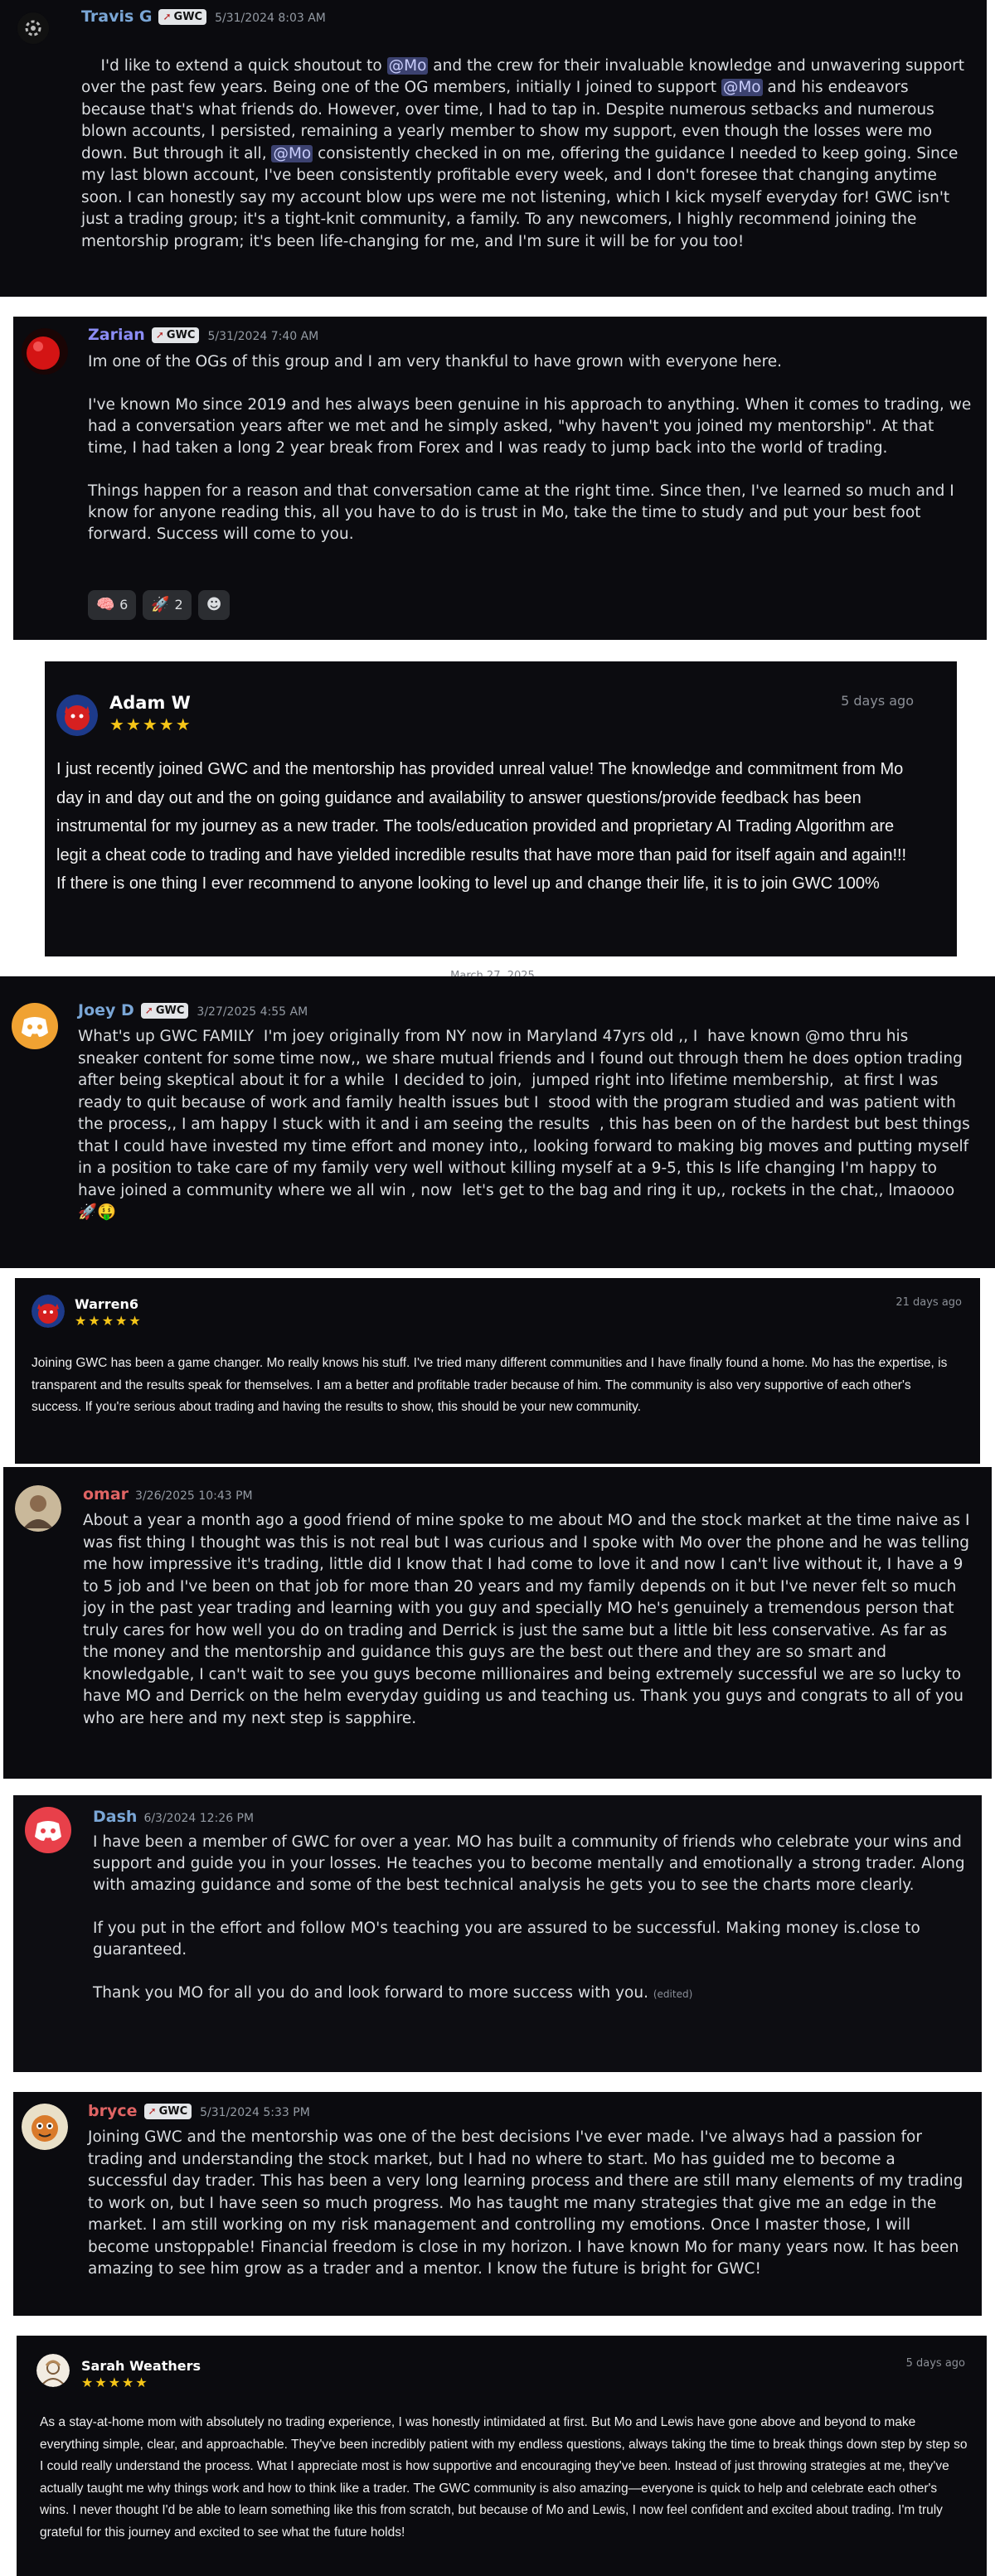  I want to click on edited-label: (edited), so click(673, 1994).